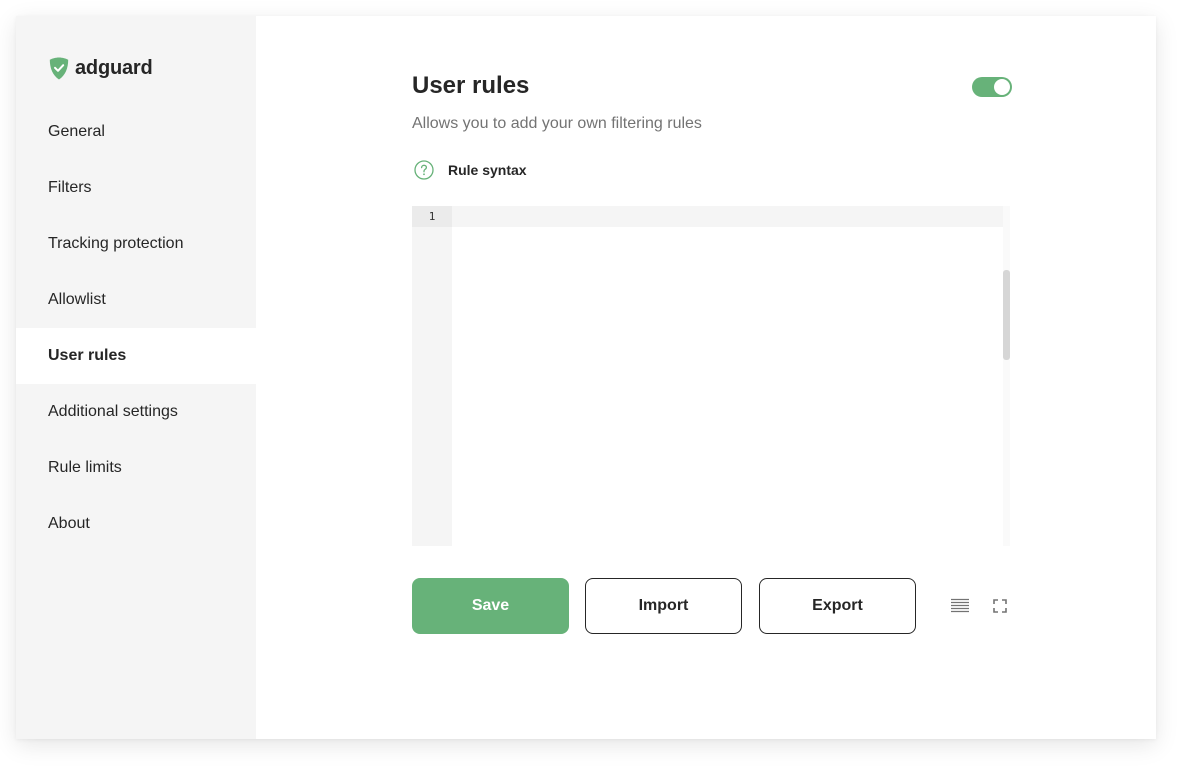 The image size is (1188, 771). I want to click on editor-scrollbar, so click(1006, 315).